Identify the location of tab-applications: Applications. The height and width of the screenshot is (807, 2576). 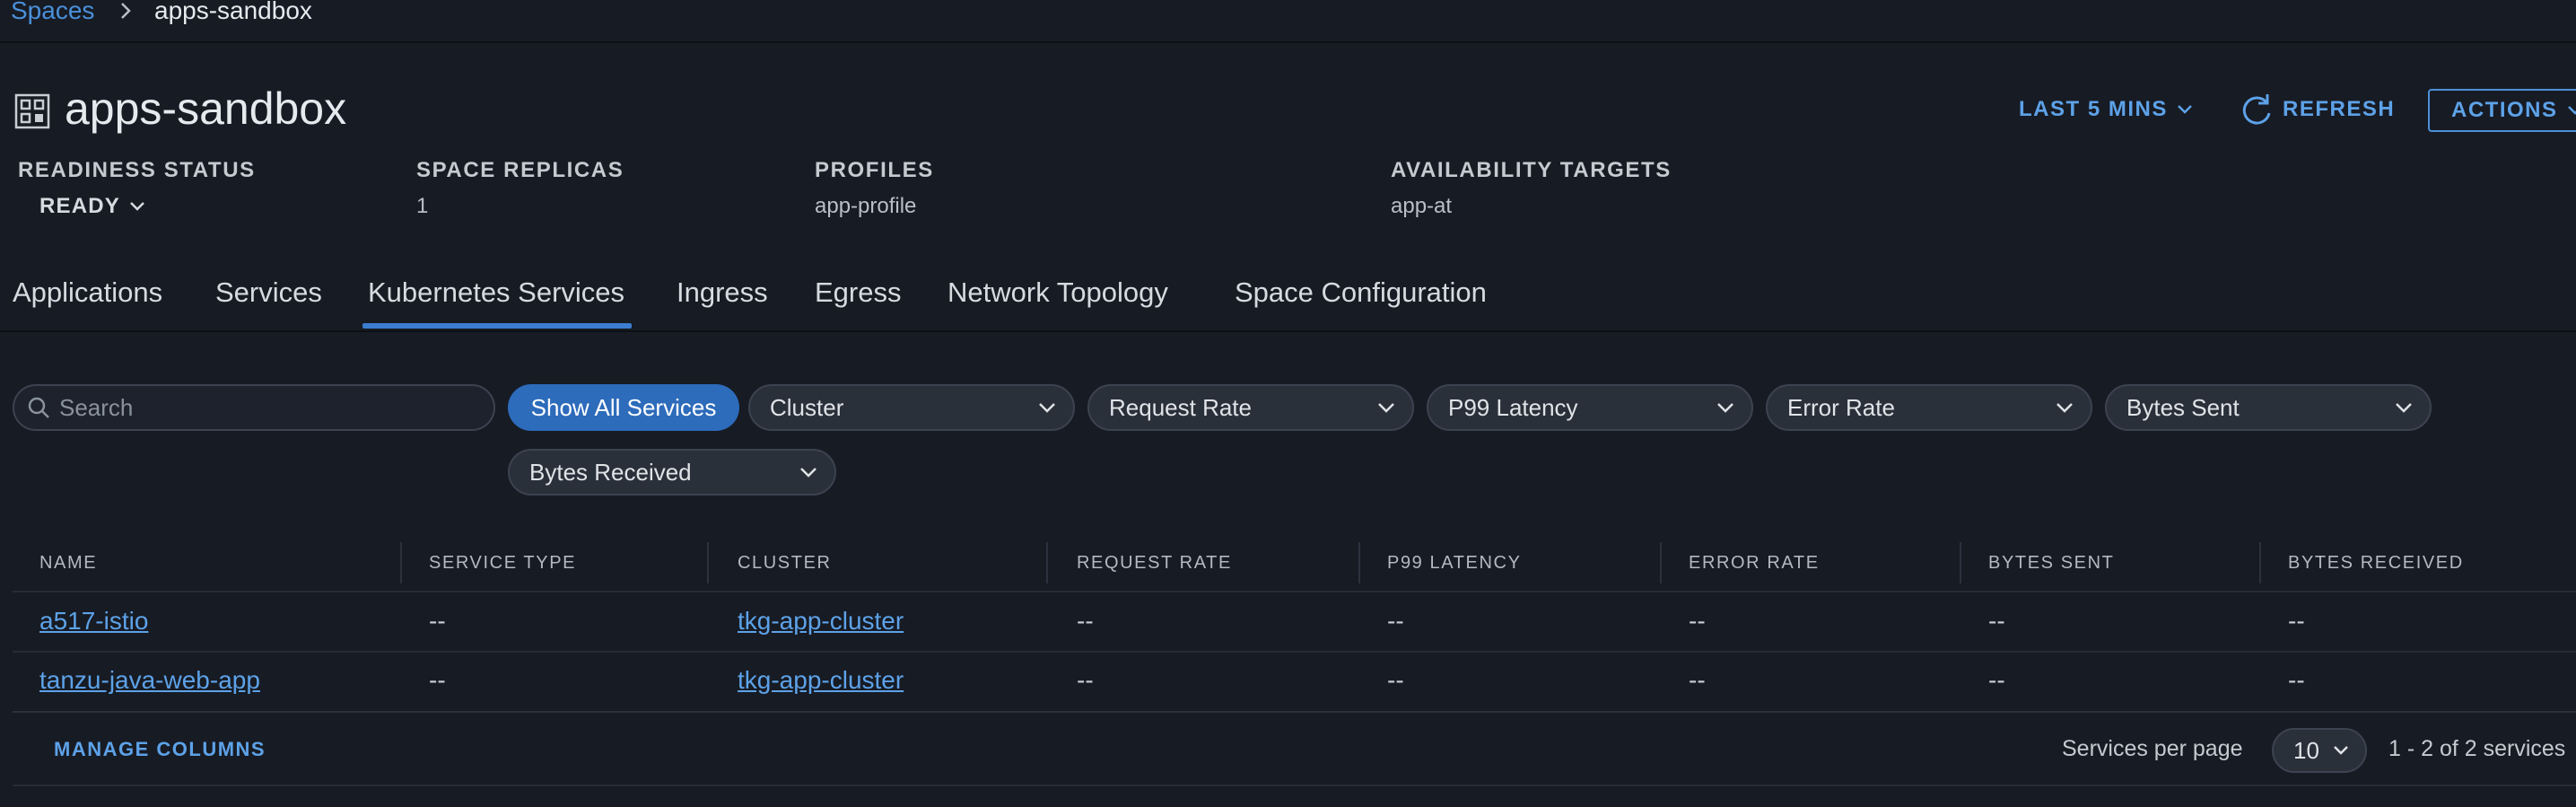
(87, 292).